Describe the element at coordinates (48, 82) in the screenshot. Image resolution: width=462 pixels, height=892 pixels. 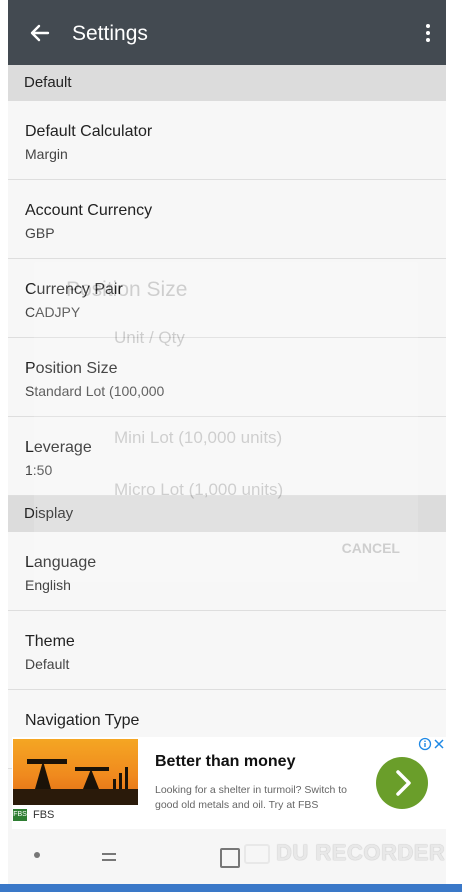
I see `section-label: Default` at that location.